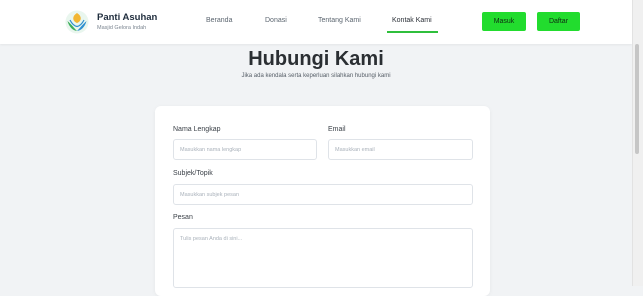  I want to click on leaf-hands-logo-icon, so click(77, 22).